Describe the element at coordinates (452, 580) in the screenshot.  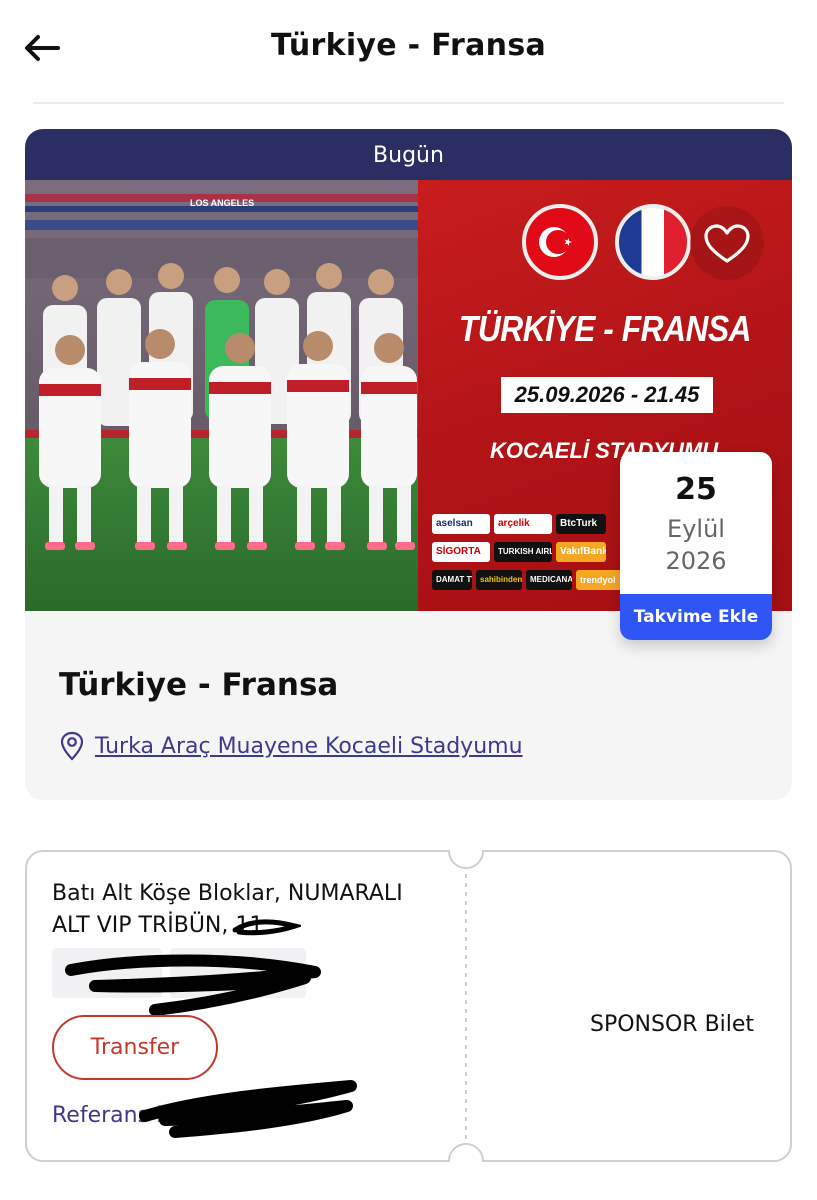
I see `sponsor-logo: DAMAT TWEEN` at that location.